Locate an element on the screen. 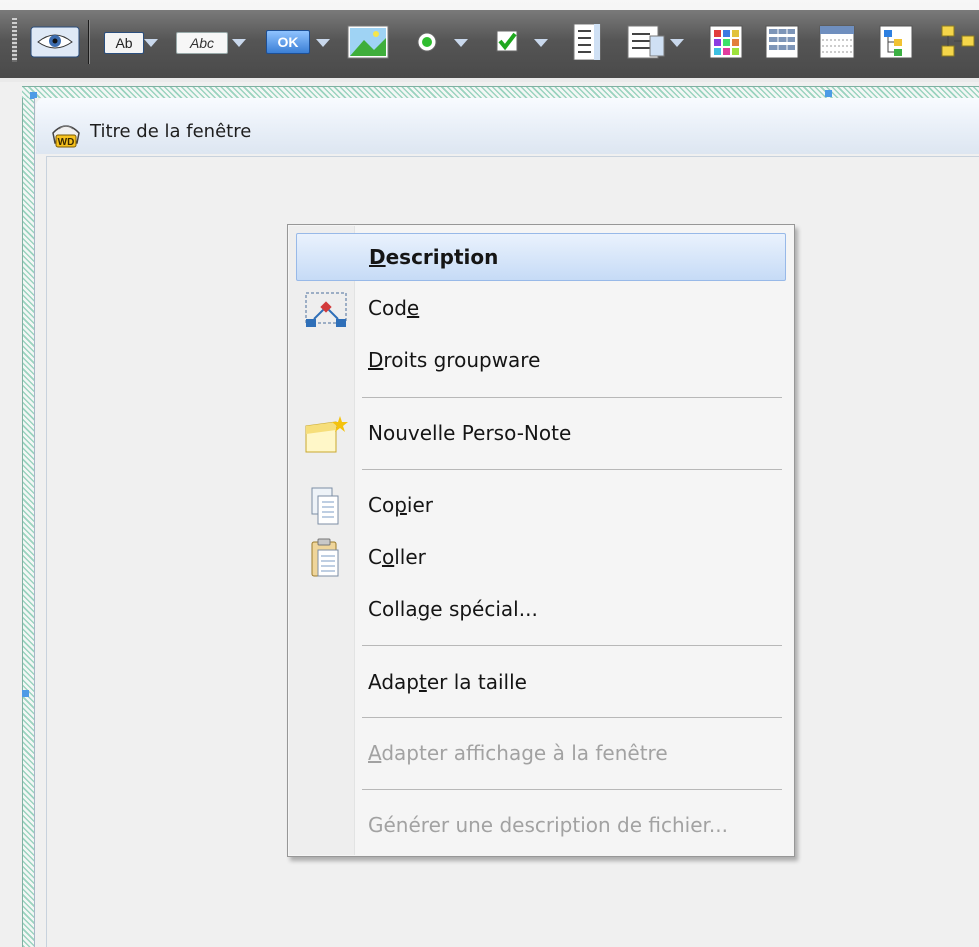  looper-icon is located at coordinates (782, 42).